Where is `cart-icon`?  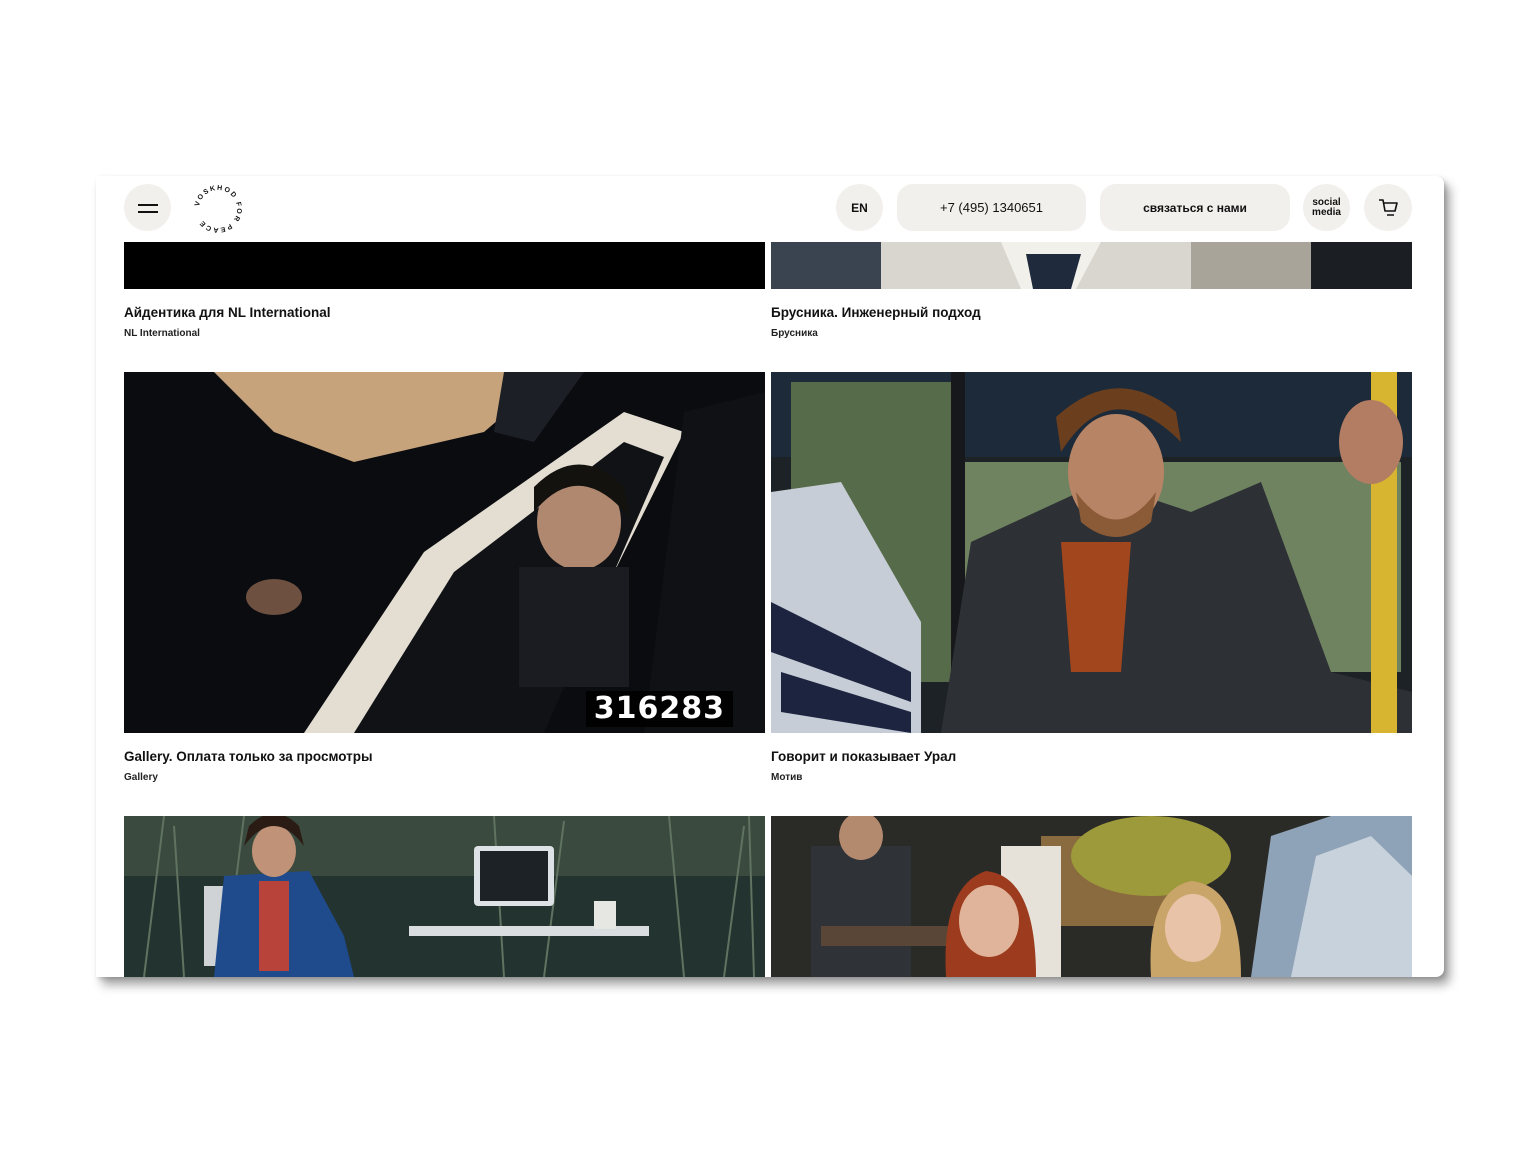 cart-icon is located at coordinates (1388, 207).